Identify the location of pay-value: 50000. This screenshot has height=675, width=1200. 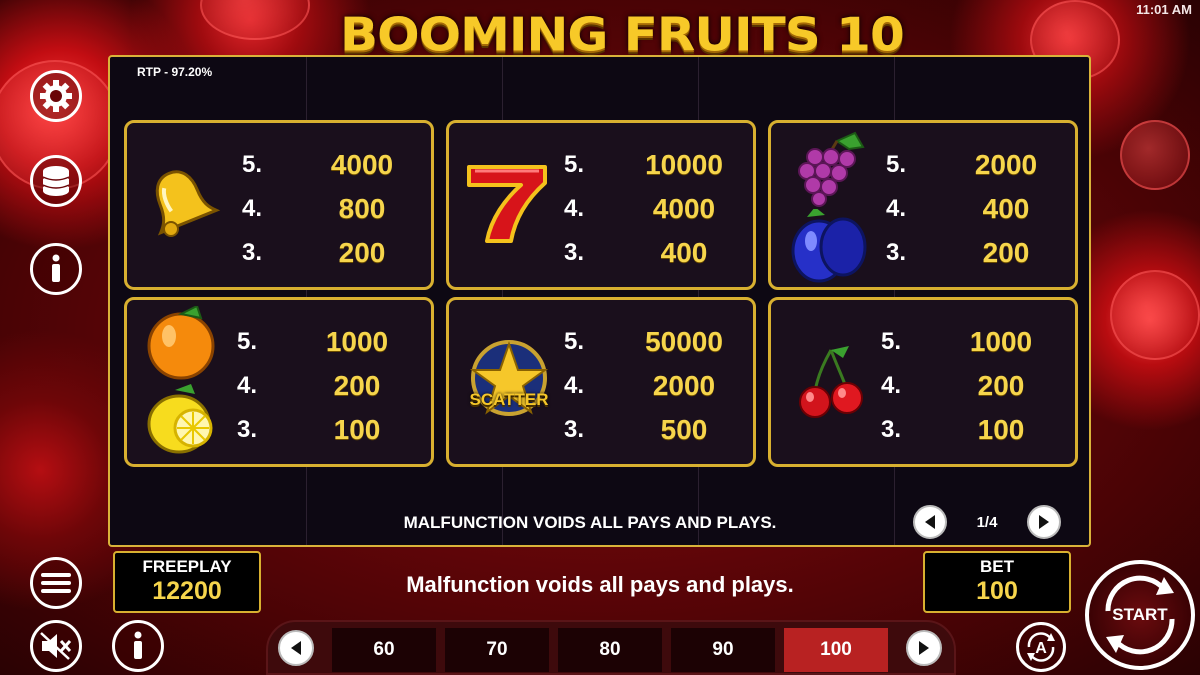
(684, 341).